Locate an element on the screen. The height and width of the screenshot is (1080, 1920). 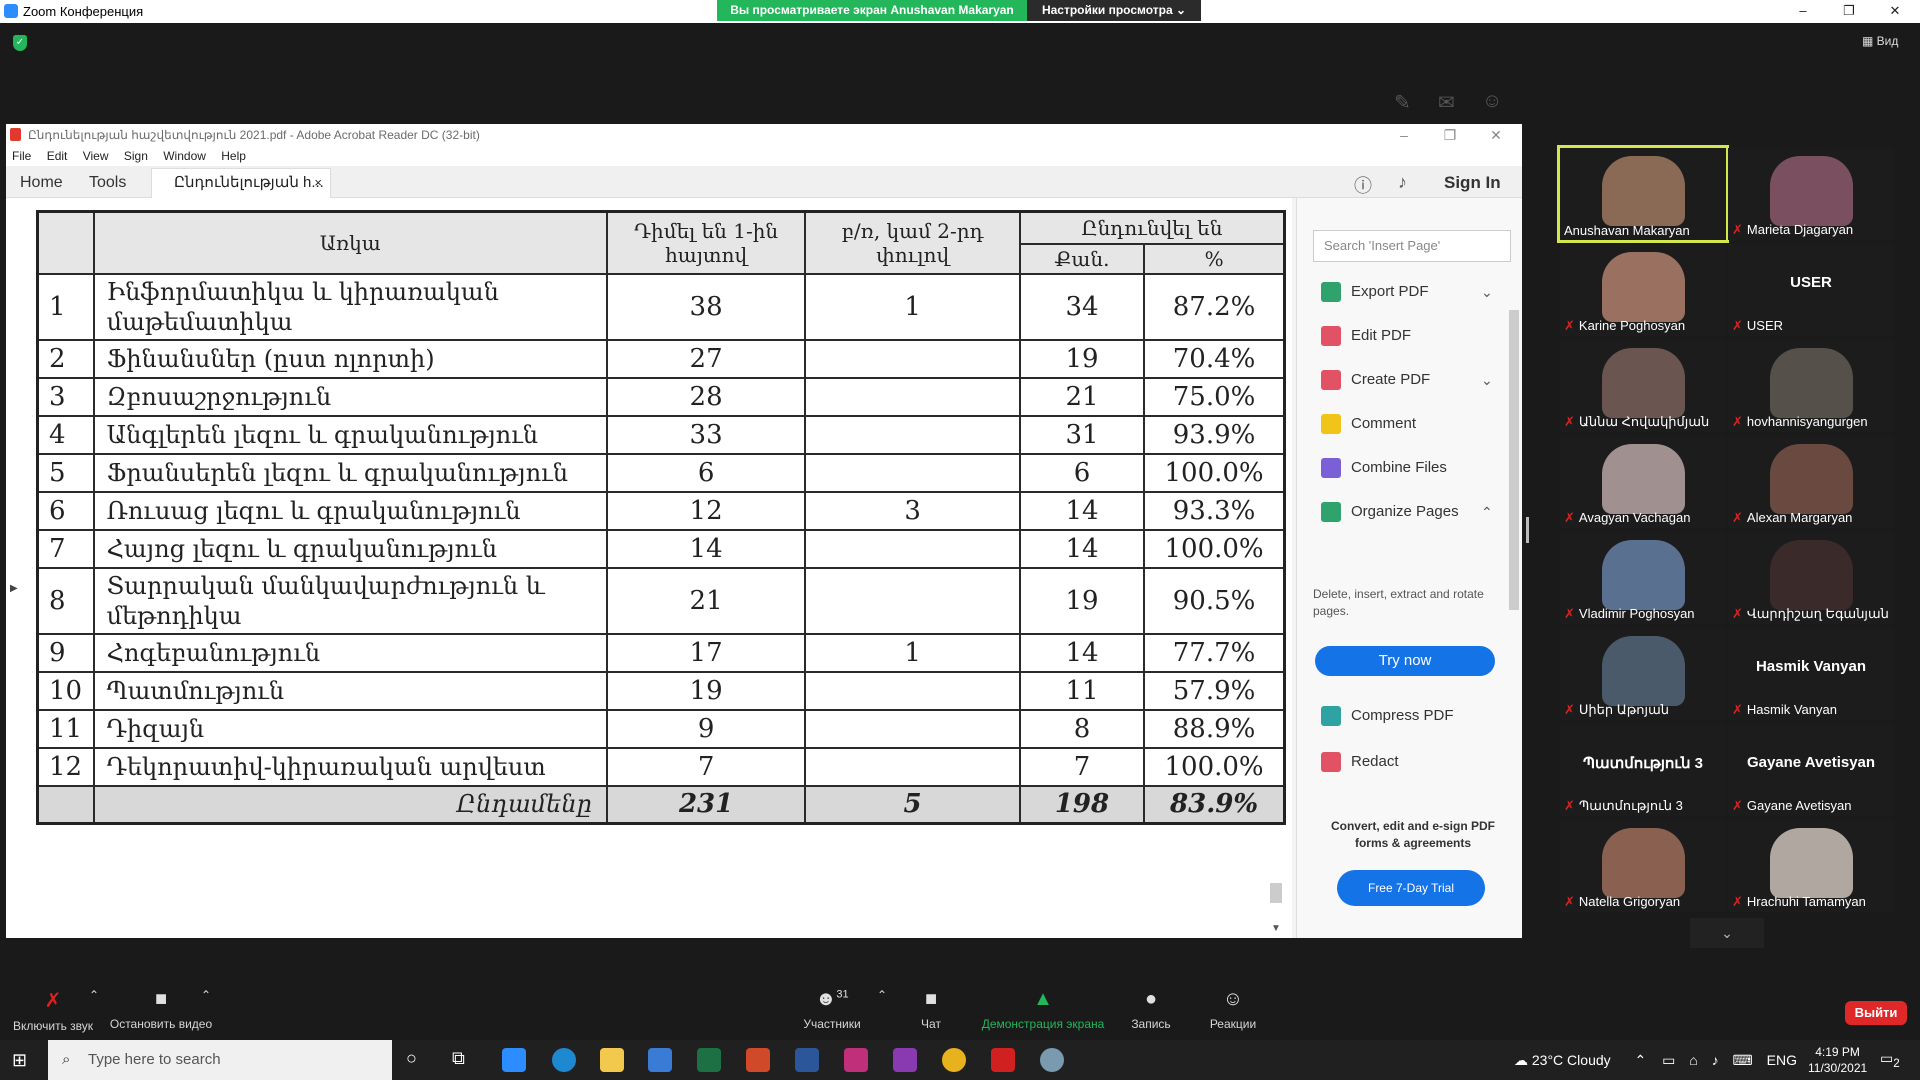
sign-icon: ✎ is located at coordinates (1402, 102).